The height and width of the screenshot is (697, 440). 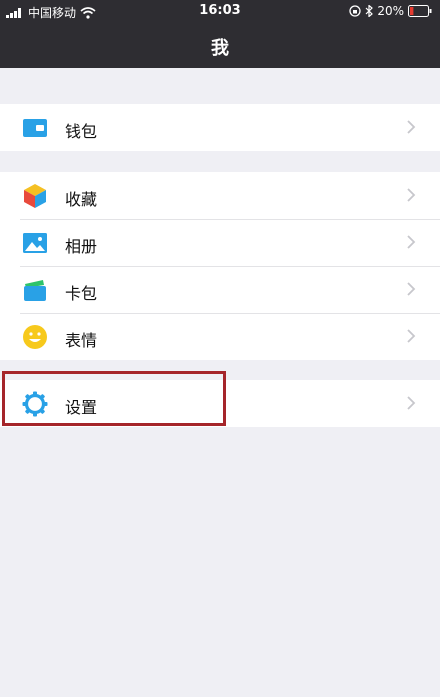 I want to click on cards-label: 卡包, so click(x=81, y=293).